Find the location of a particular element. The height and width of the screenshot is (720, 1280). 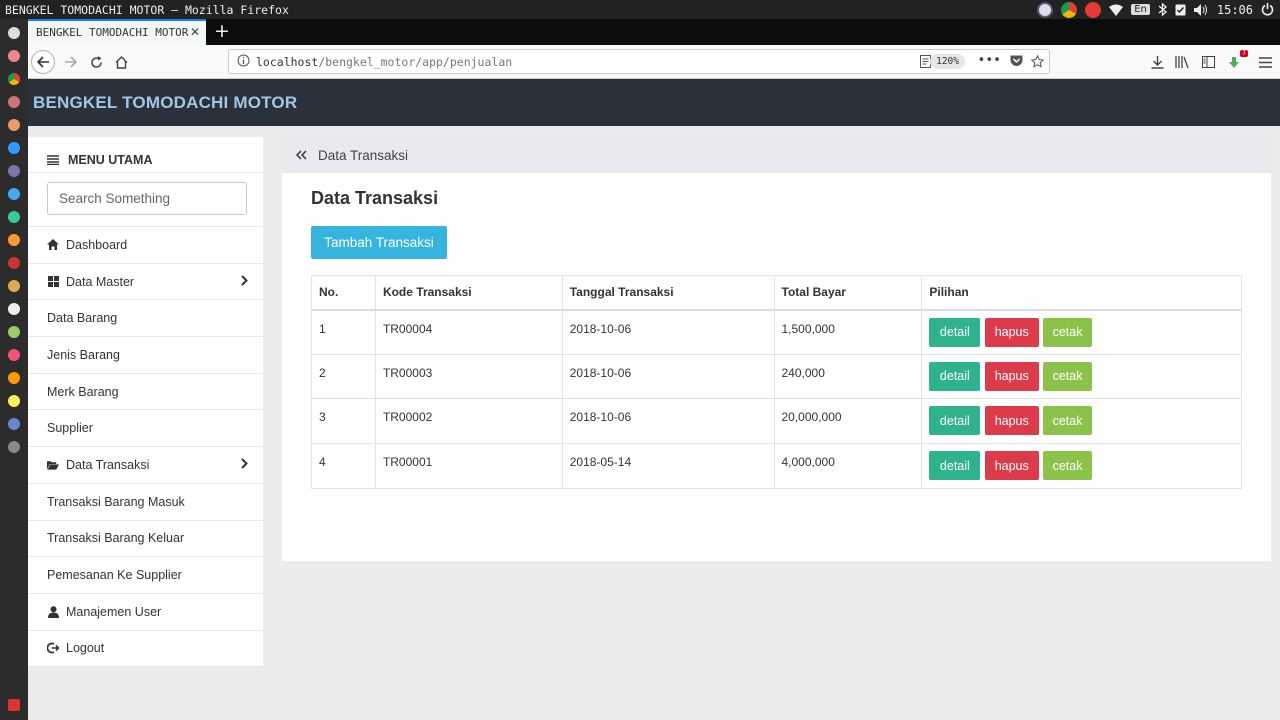

search-input is located at coordinates (147, 198).